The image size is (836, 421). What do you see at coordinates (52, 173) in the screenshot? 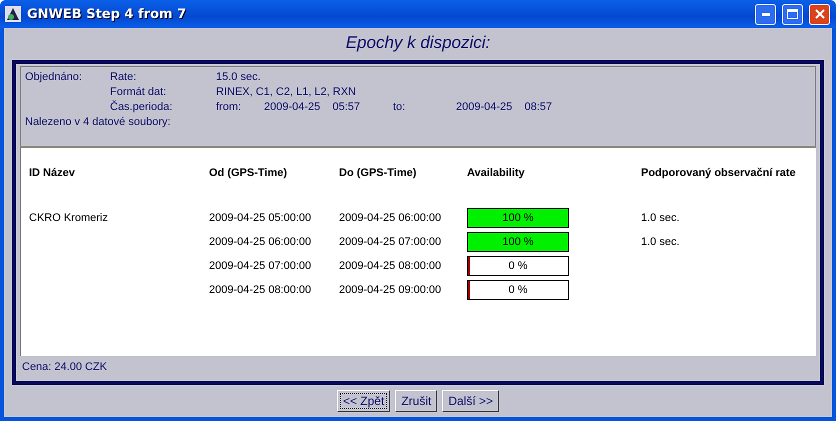
I see `column-header: ID Název` at bounding box center [52, 173].